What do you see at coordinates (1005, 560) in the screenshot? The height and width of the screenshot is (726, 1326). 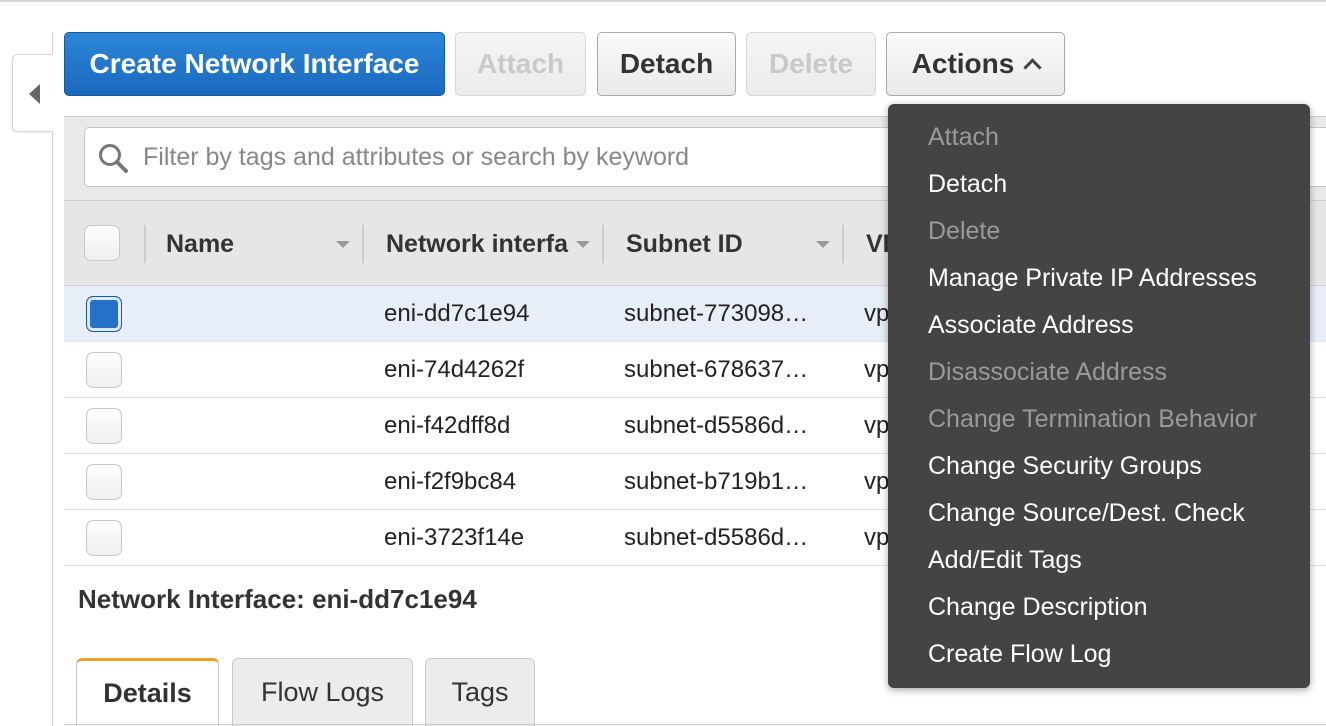 I see `menu-item-add-edit-tags: Add/Edit Tags` at bounding box center [1005, 560].